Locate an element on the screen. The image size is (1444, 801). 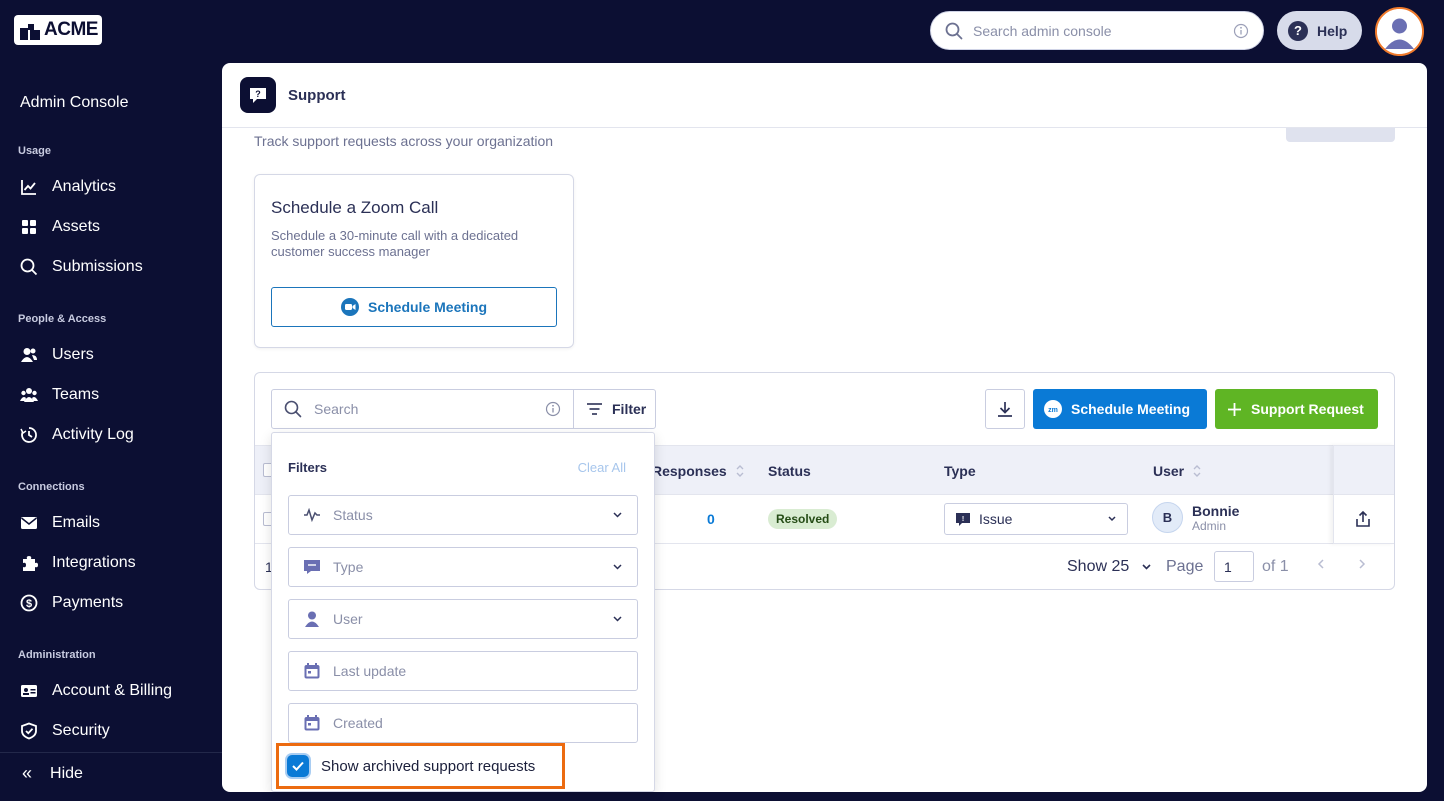
user-avatar-button is located at coordinates (1399, 31).